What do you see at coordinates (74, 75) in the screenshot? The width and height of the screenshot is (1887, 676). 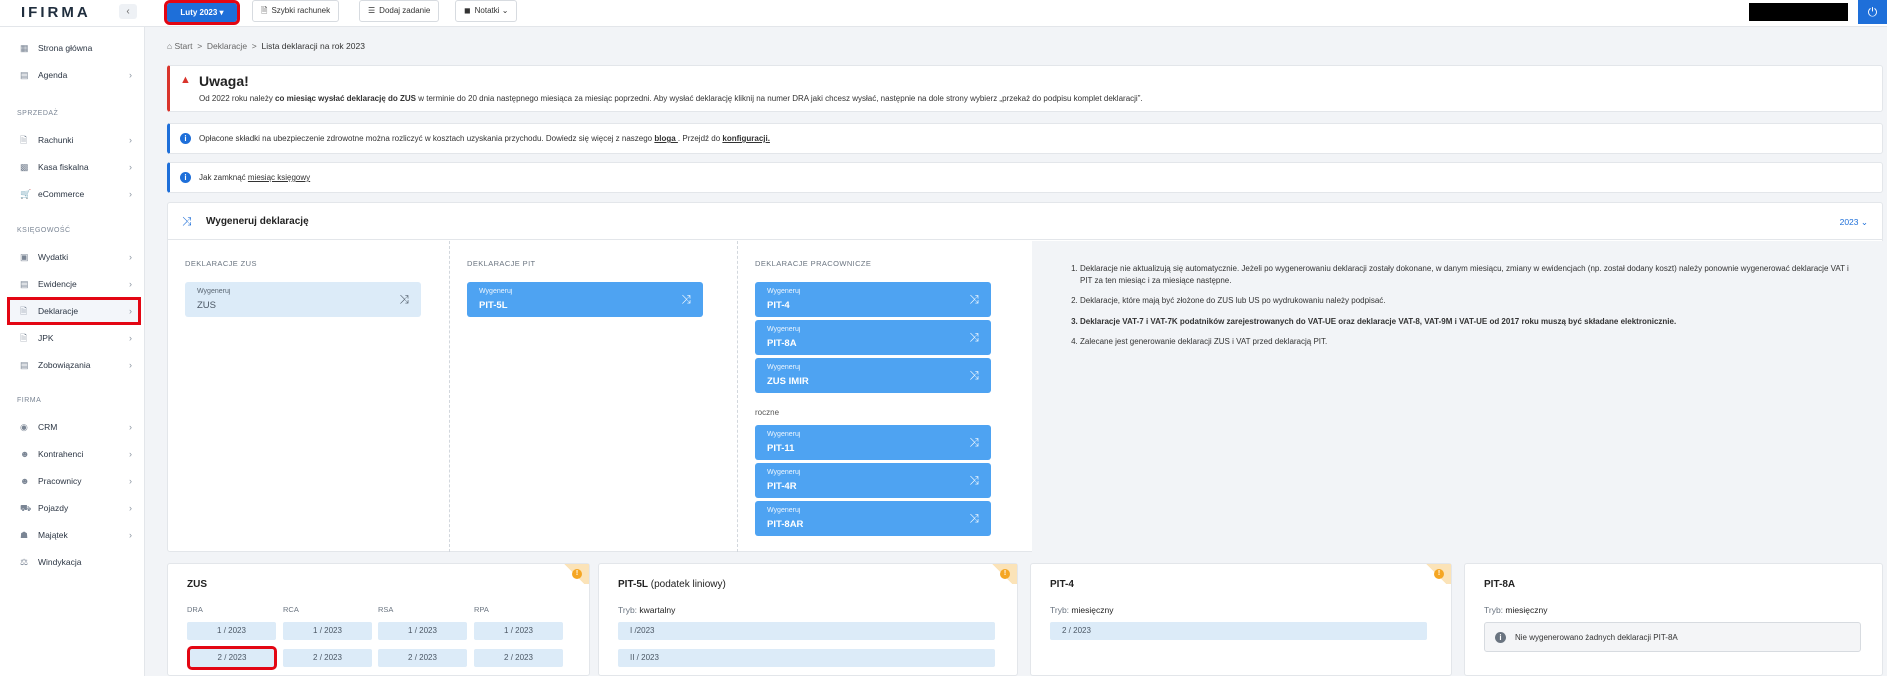 I see `sidebar-item-agenda: ▤ Agenda ›` at bounding box center [74, 75].